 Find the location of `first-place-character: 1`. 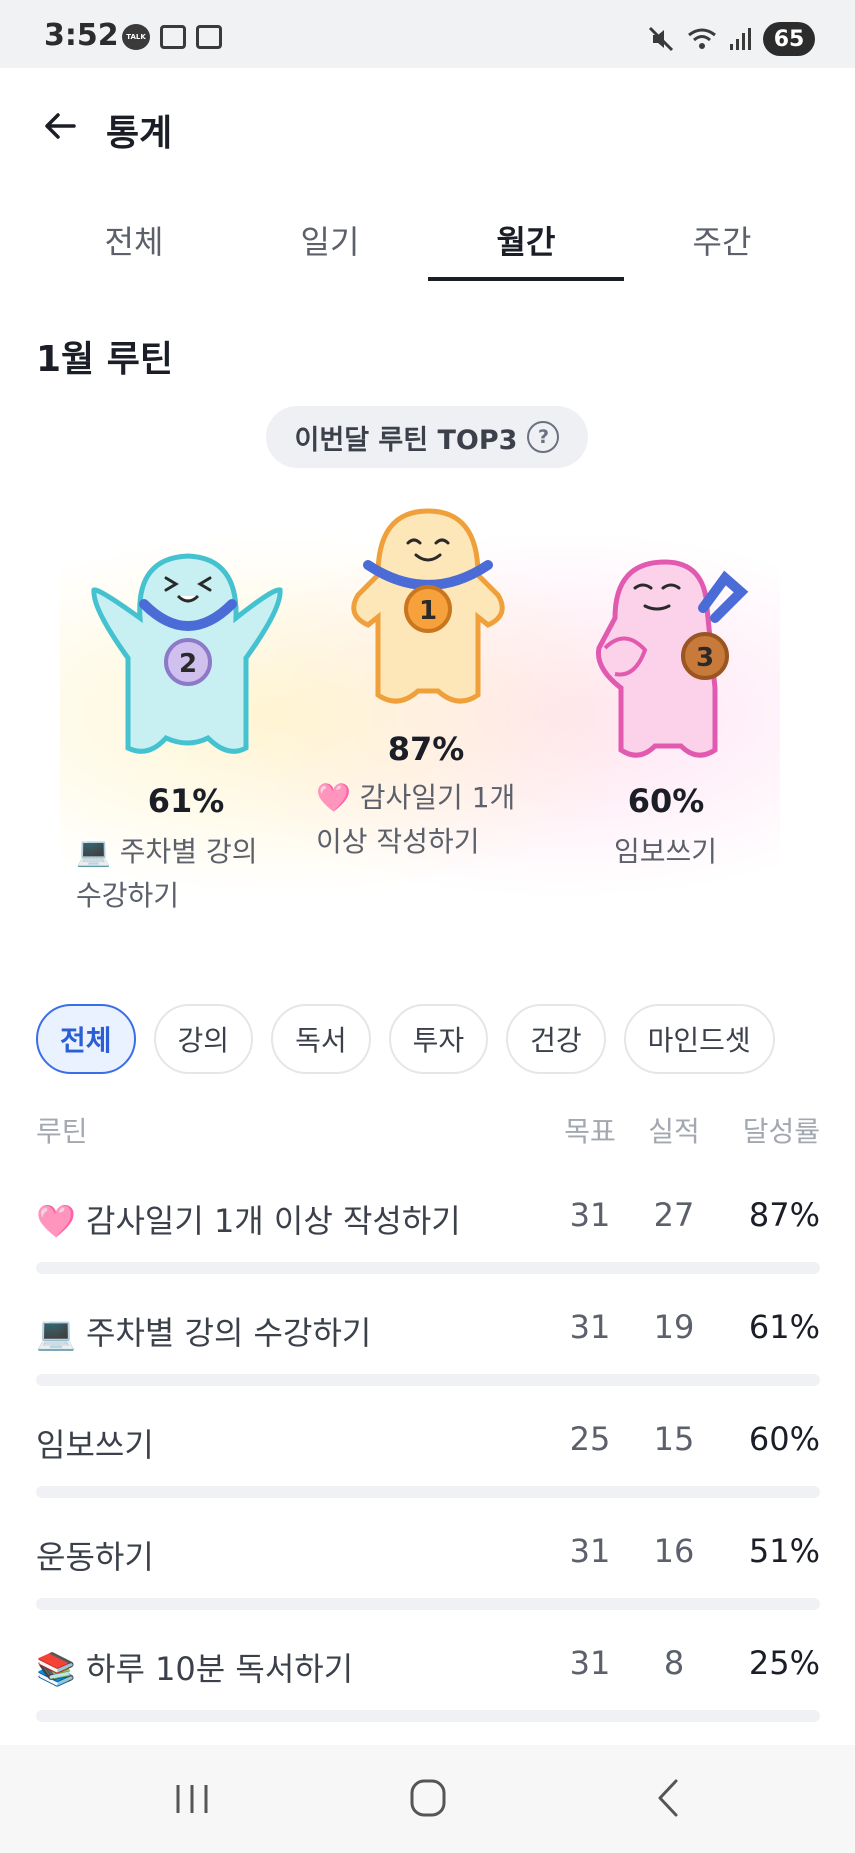

first-place-character: 1 is located at coordinates (428, 606).